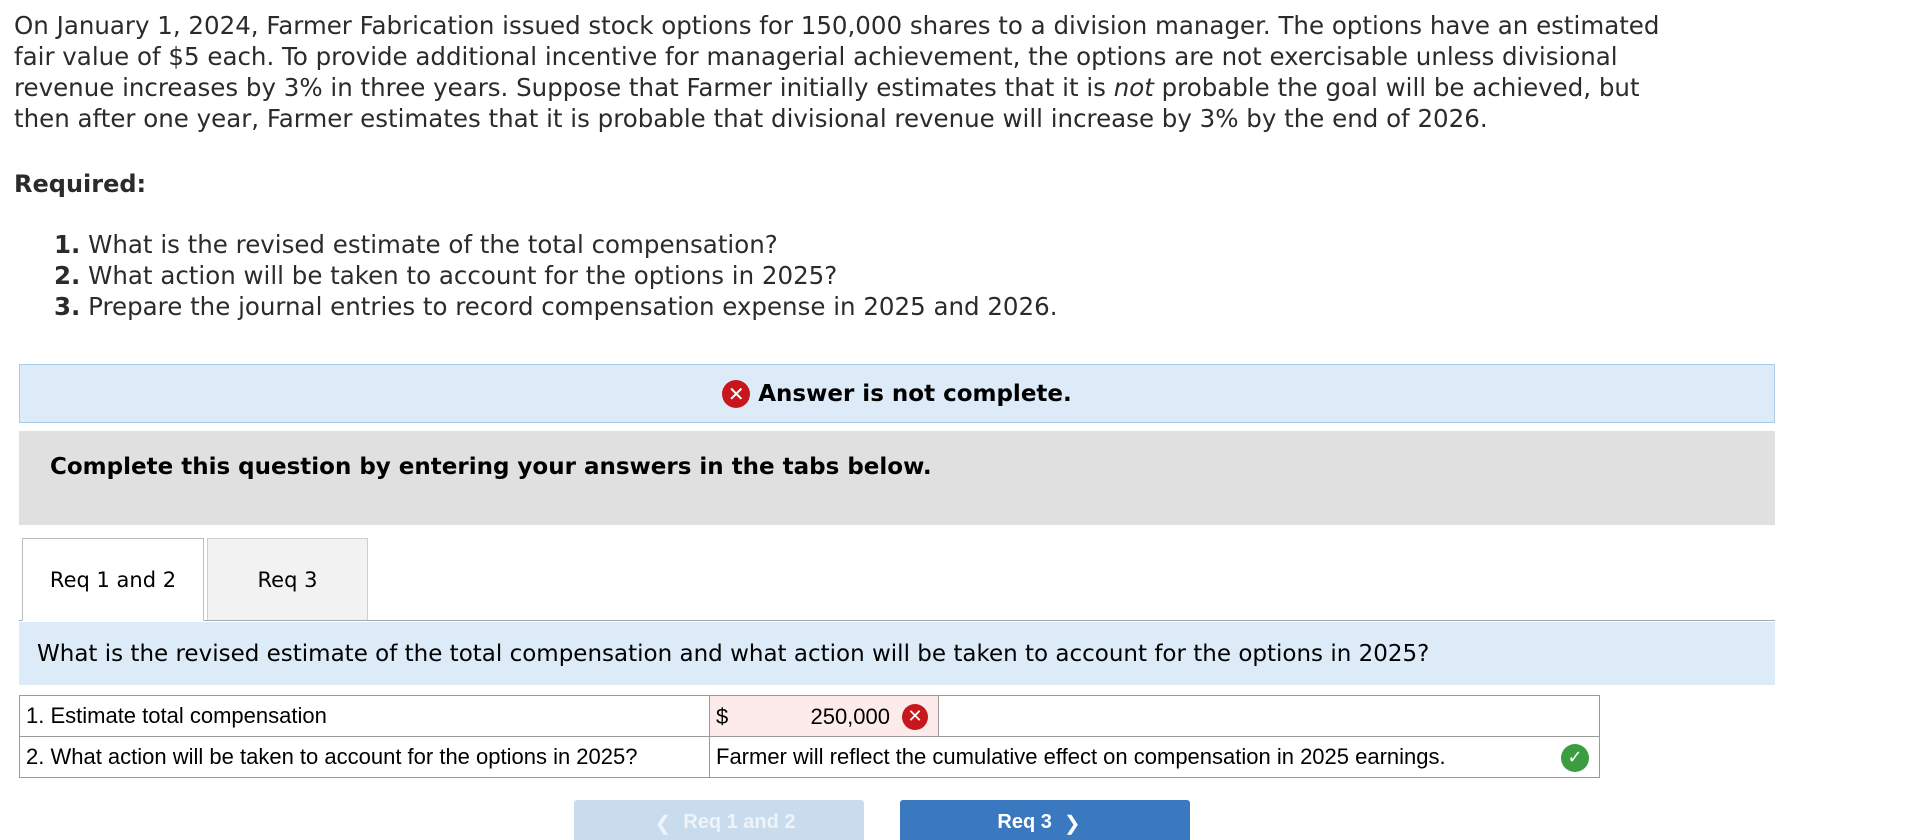 The image size is (1920, 840). Describe the element at coordinates (915, 393) in the screenshot. I see `answer-status-text: Answer is not complete.` at that location.